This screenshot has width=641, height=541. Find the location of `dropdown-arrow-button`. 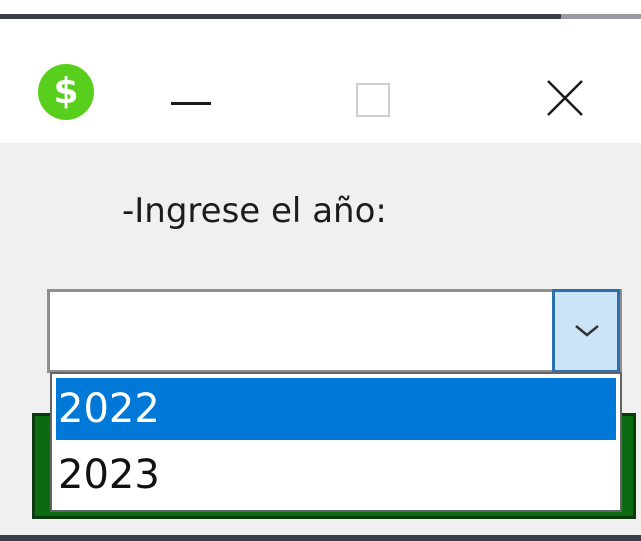

dropdown-arrow-button is located at coordinates (586, 331).